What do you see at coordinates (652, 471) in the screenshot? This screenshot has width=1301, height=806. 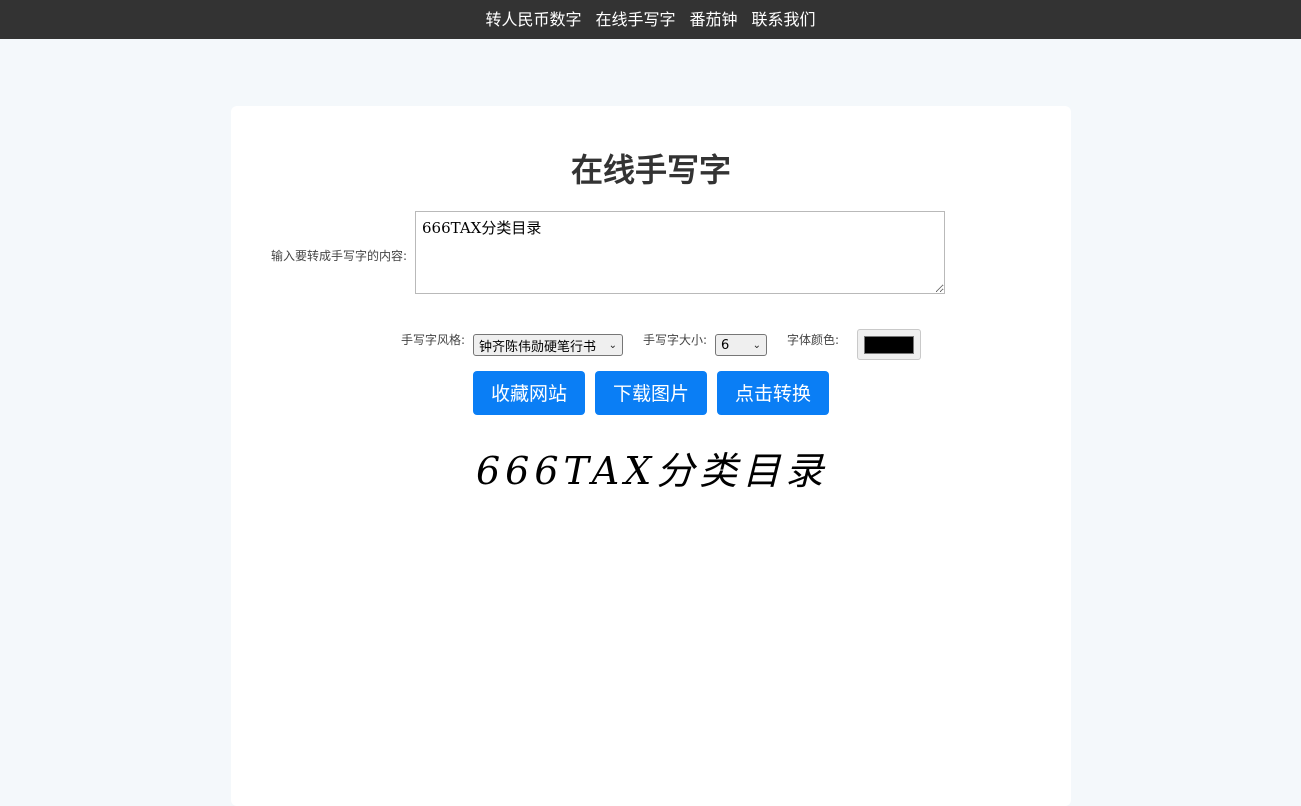 I see `handwriting-preview: 666TAX分类目录` at bounding box center [652, 471].